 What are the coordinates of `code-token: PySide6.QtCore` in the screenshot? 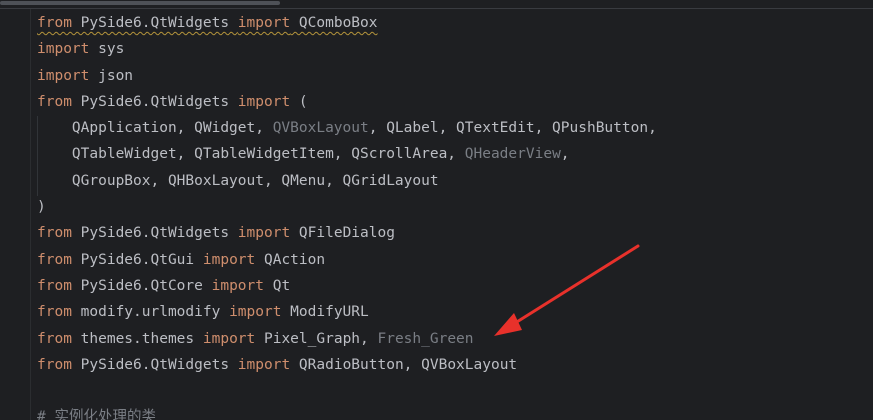 It's located at (141, 285).